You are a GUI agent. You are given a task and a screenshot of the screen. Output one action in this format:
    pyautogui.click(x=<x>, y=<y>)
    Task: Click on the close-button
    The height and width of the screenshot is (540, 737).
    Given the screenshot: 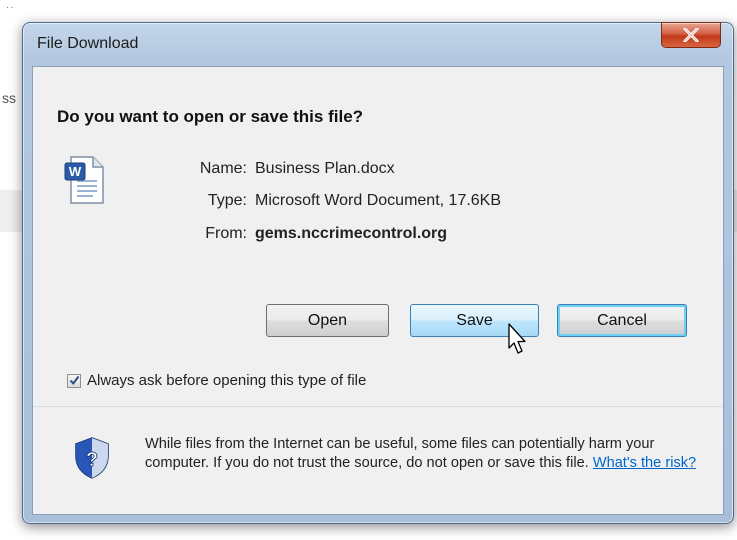 What is the action you would take?
    pyautogui.click(x=691, y=35)
    